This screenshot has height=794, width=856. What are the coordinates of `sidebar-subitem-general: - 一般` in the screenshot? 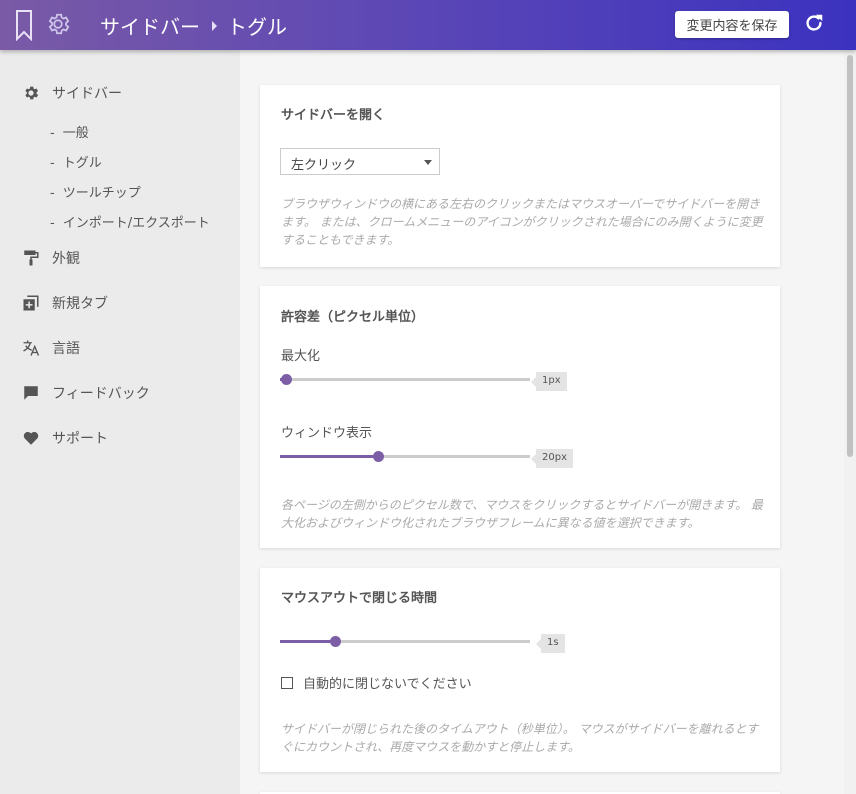 It's located at (69, 131).